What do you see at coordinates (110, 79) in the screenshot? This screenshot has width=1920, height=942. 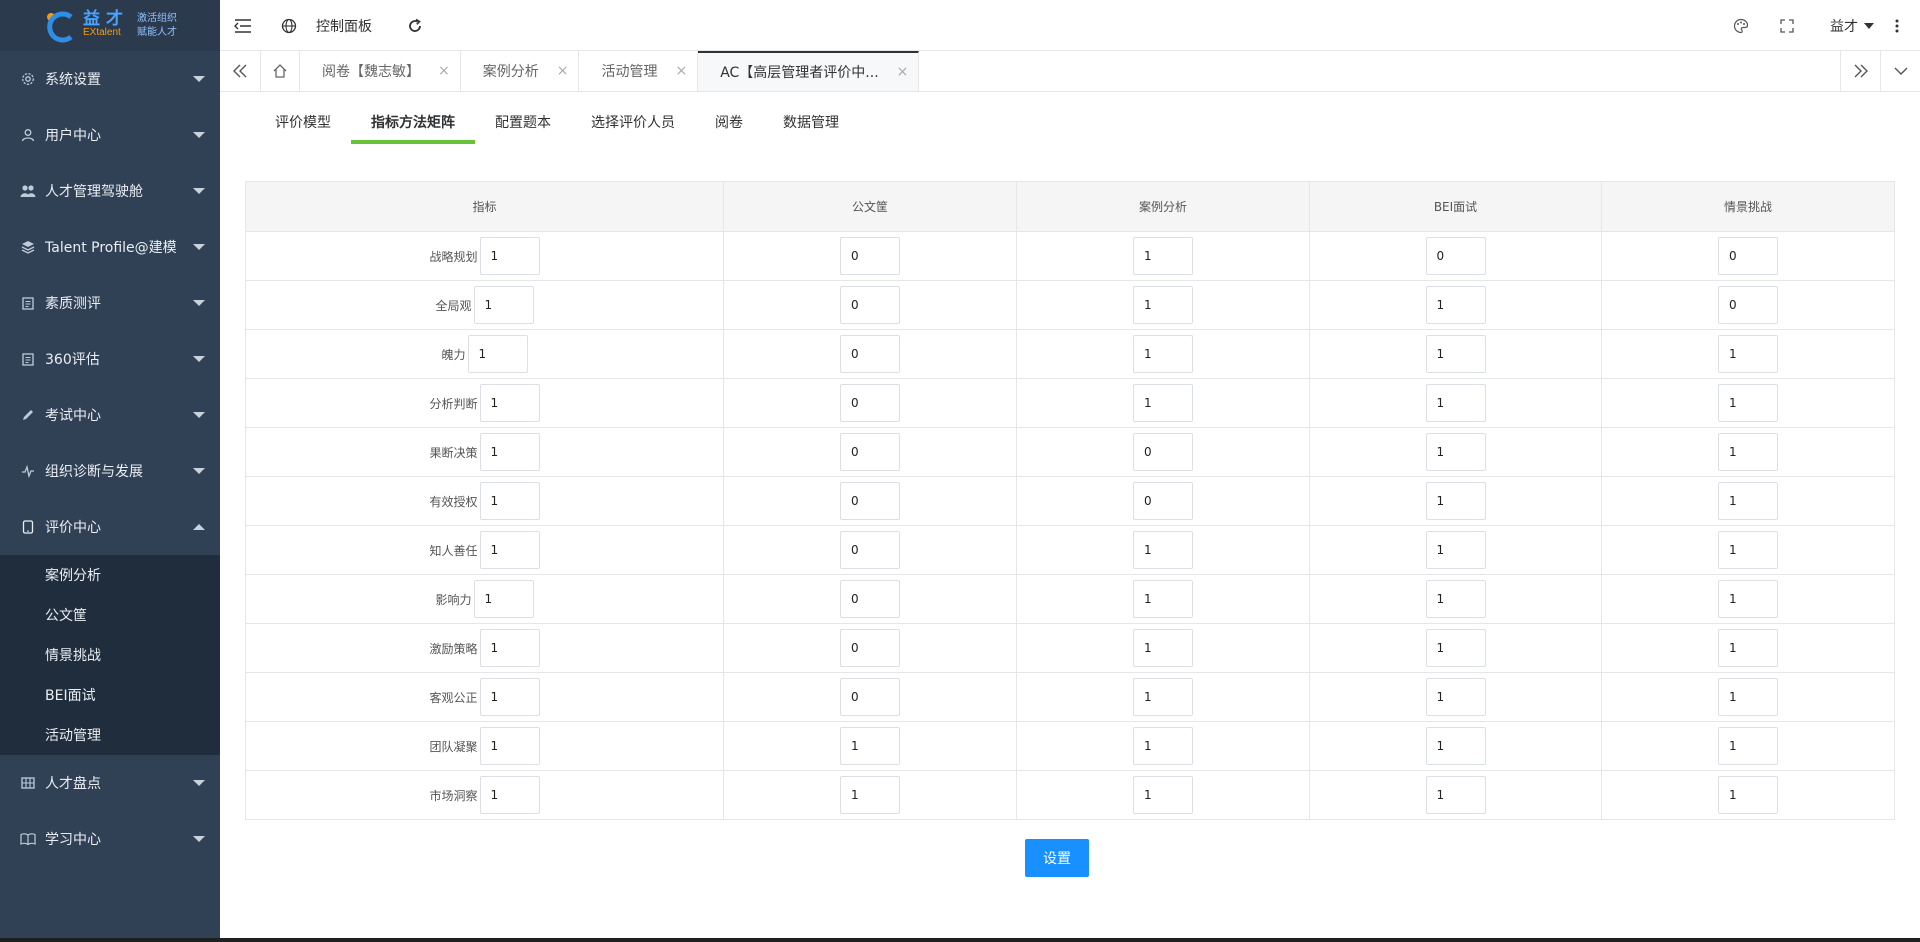 I see `sidebar-item-0: 系统设置` at bounding box center [110, 79].